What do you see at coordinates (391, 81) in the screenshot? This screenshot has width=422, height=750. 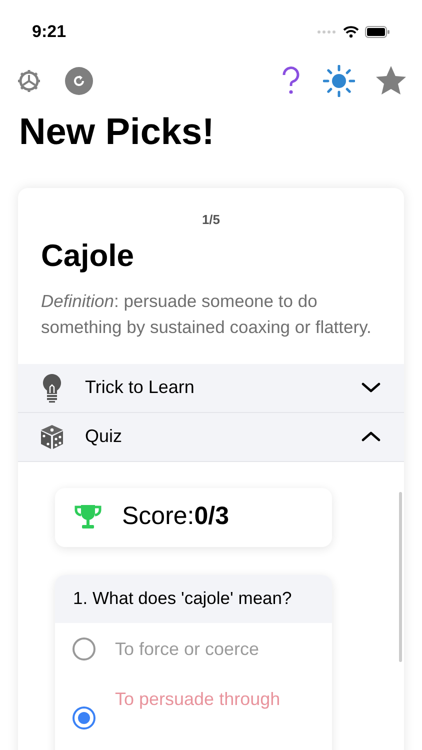 I see `star-icon` at bounding box center [391, 81].